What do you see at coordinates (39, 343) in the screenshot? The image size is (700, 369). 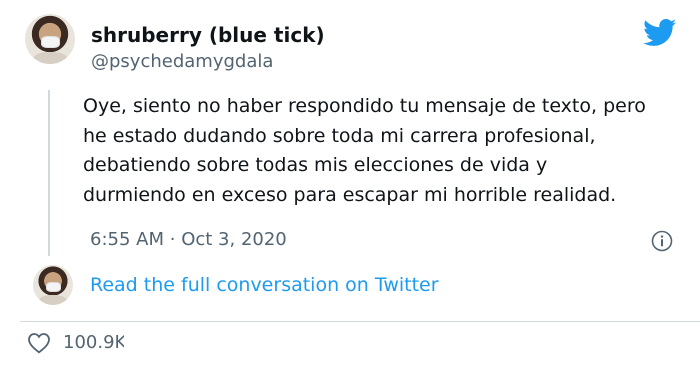 I see `heart-icon` at bounding box center [39, 343].